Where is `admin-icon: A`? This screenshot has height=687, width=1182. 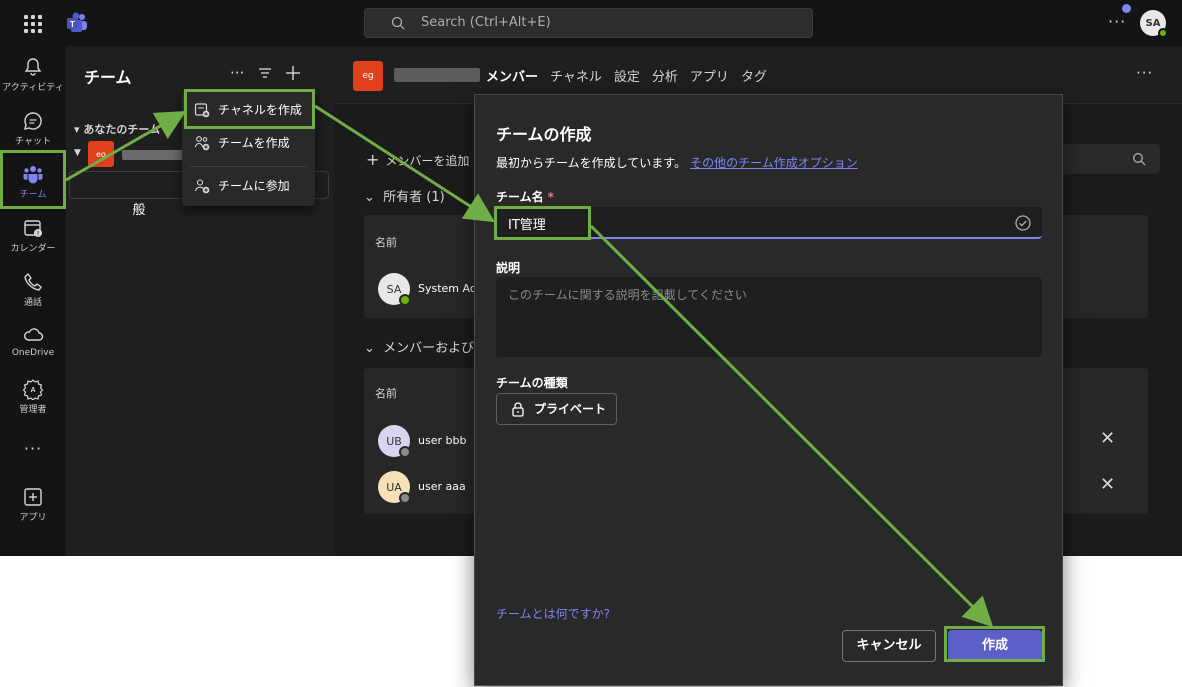
admin-icon: A is located at coordinates (33, 389).